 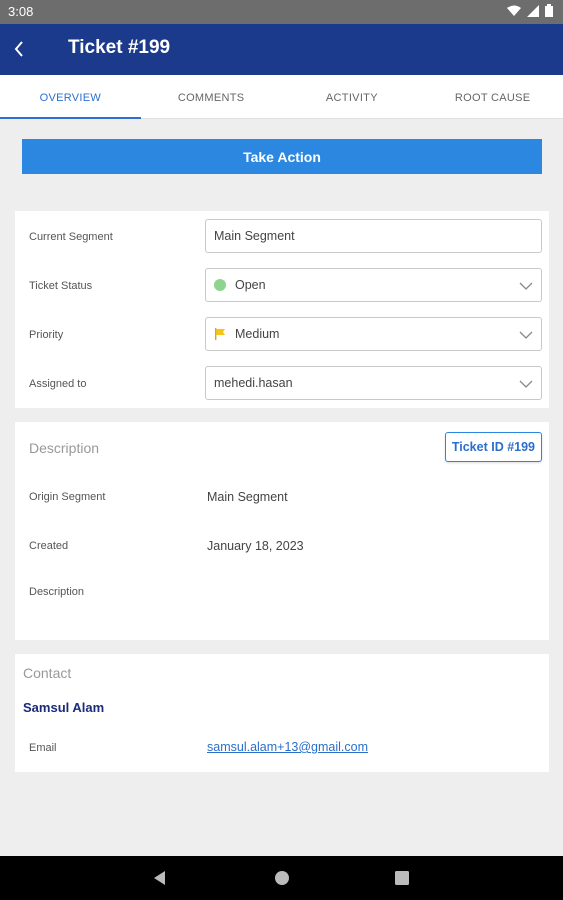 What do you see at coordinates (492, 96) in the screenshot?
I see `tab-root-cause: ROOT CAUSE` at bounding box center [492, 96].